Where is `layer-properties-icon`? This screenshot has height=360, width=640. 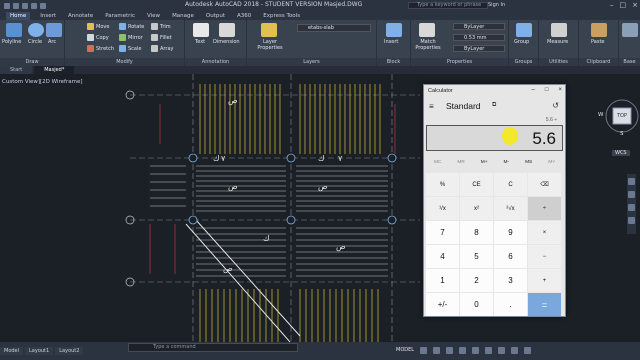
layer-properties-icon is located at coordinates (269, 30).